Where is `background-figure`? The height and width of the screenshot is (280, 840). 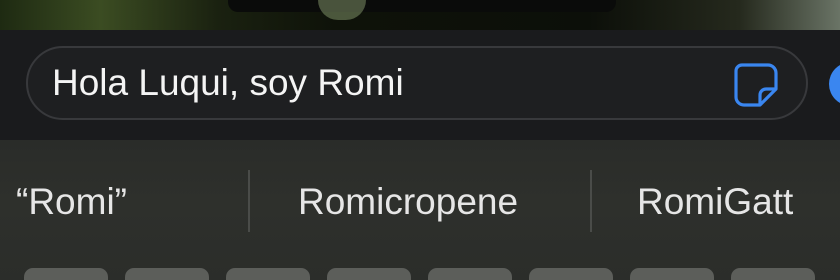
background-figure is located at coordinates (342, 10).